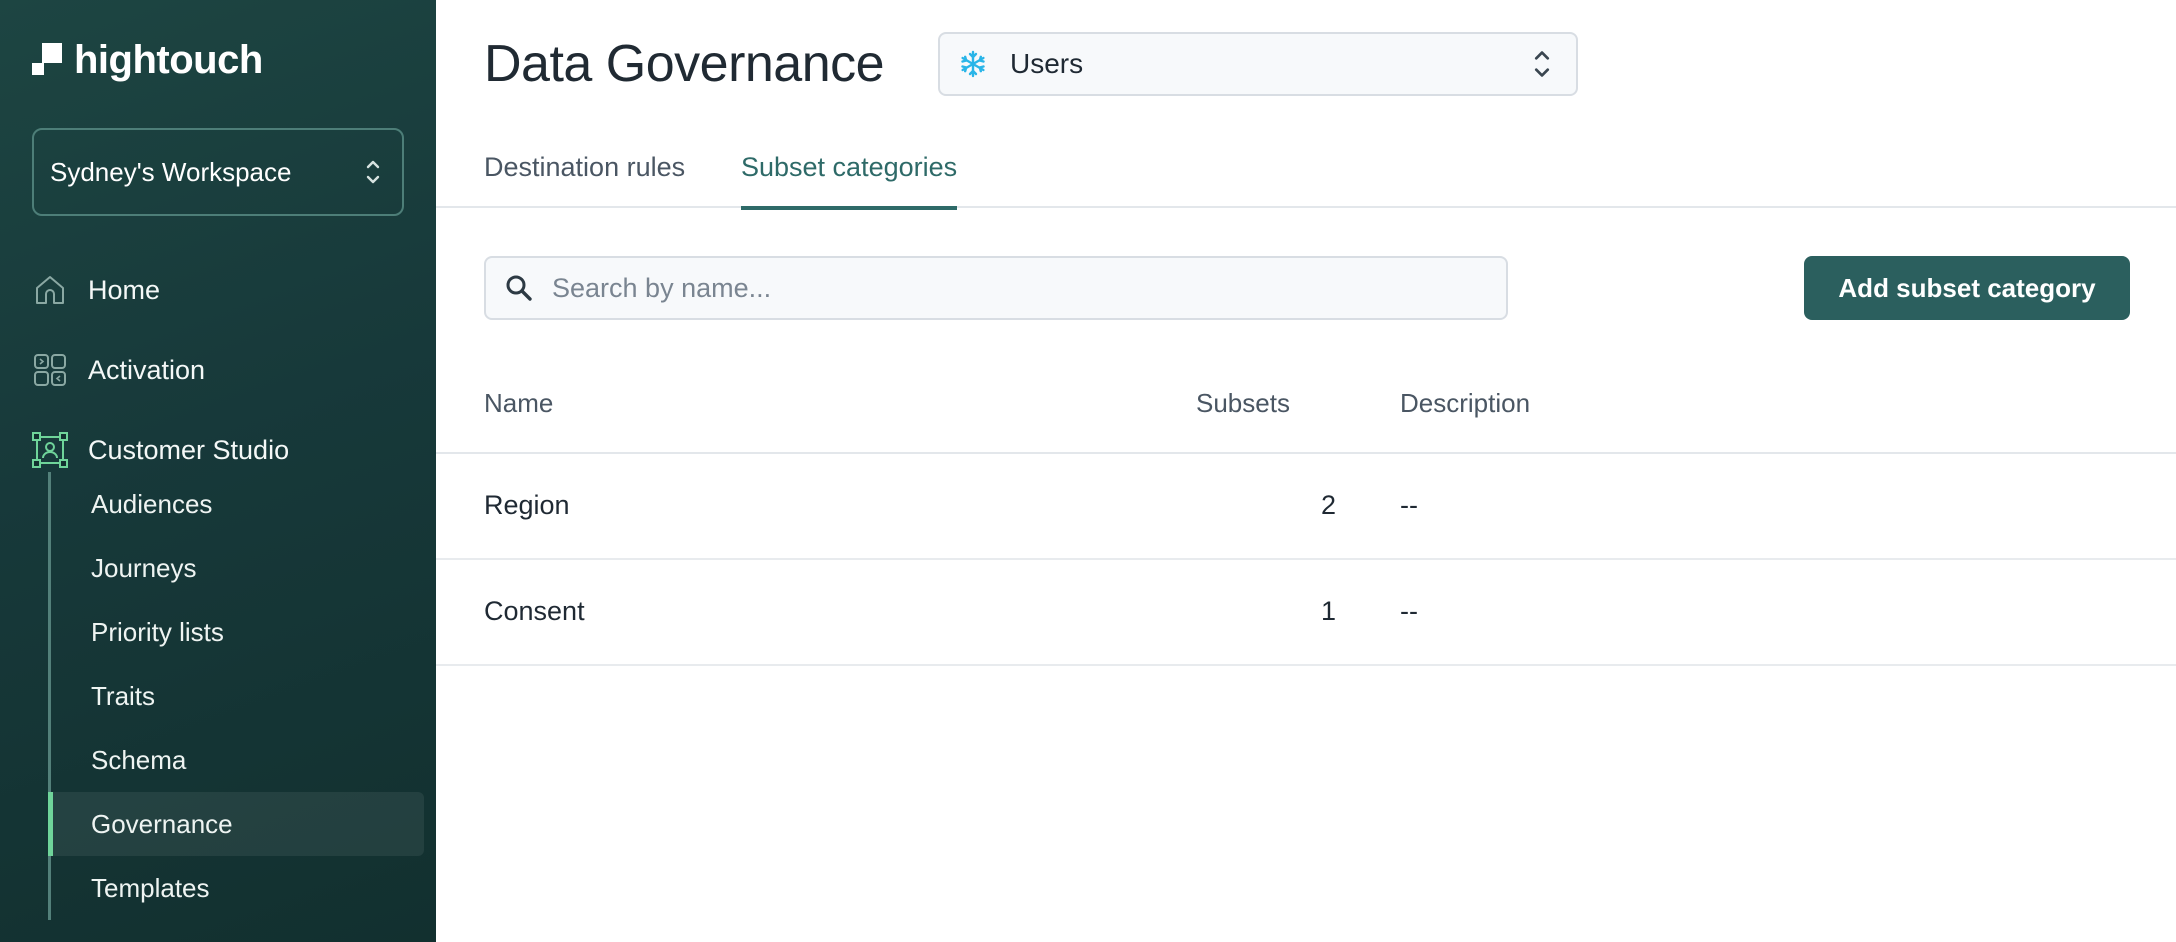  Describe the element at coordinates (1020, 288) in the screenshot. I see `search-input` at that location.